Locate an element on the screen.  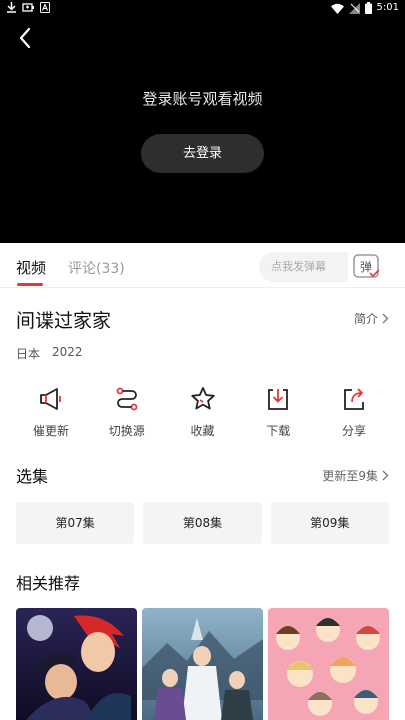
switch-source-button: 切换源 is located at coordinates (127, 412).